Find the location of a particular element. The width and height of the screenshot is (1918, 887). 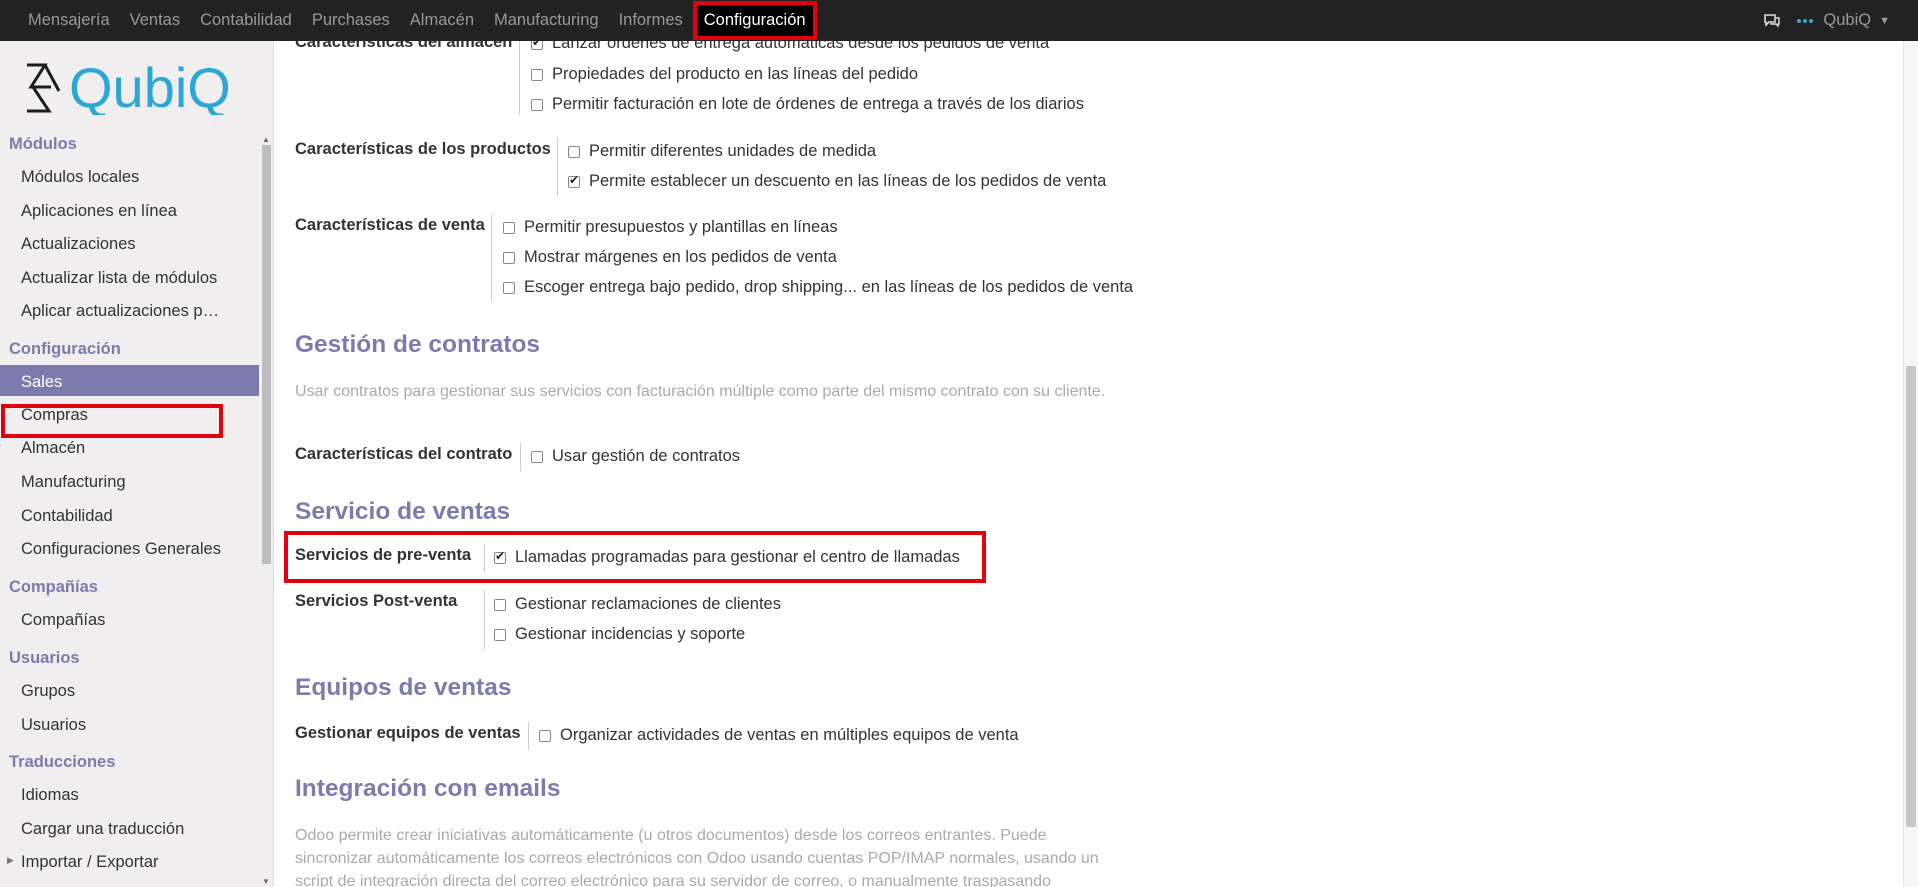

chat-icon is located at coordinates (1772, 21).